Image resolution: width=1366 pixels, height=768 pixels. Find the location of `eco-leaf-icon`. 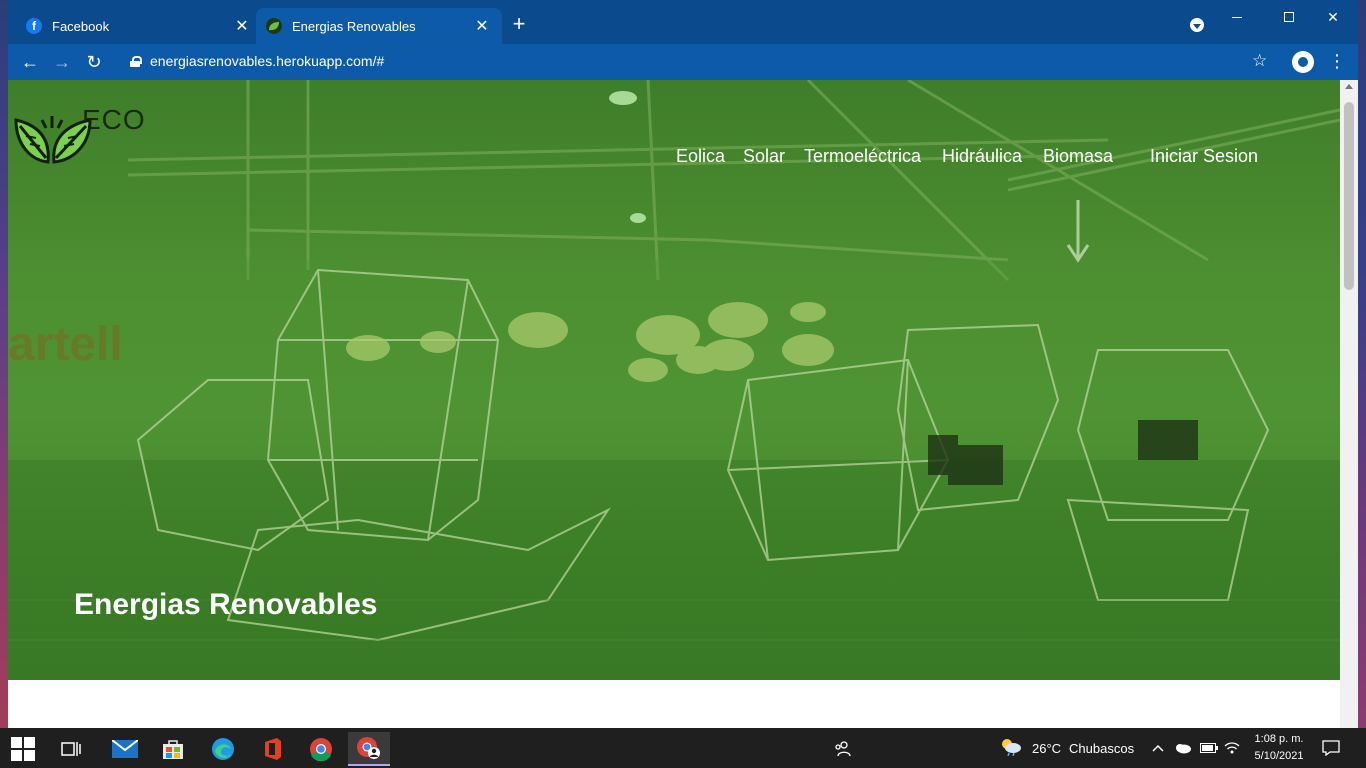

eco-leaf-icon is located at coordinates (274, 26).